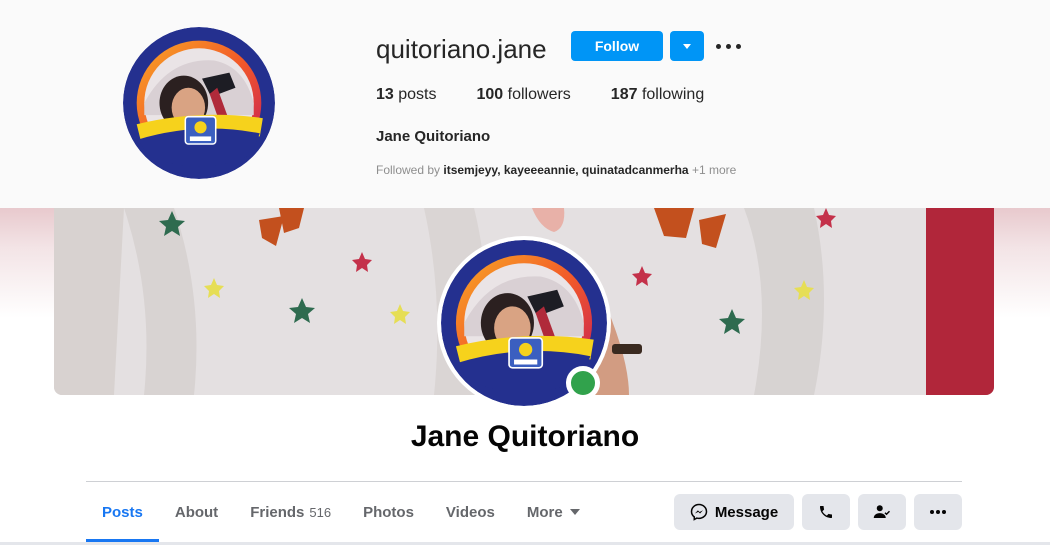 Image resolution: width=1050 pixels, height=545 pixels. Describe the element at coordinates (408, 170) in the screenshot. I see `followed-by-prefix: Followed by` at that location.